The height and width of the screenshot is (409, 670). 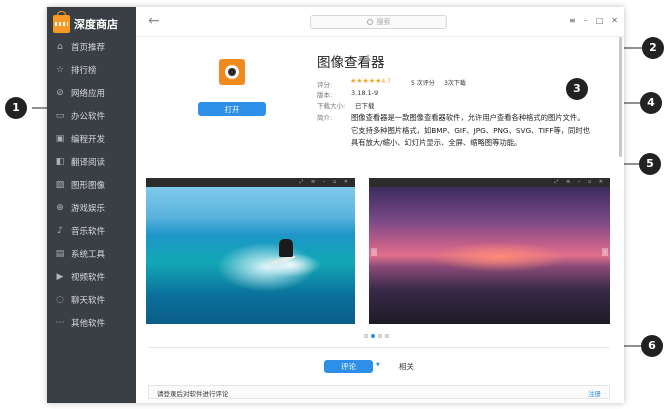 I want to click on back-arrow-icon: ←, so click(x=154, y=21).